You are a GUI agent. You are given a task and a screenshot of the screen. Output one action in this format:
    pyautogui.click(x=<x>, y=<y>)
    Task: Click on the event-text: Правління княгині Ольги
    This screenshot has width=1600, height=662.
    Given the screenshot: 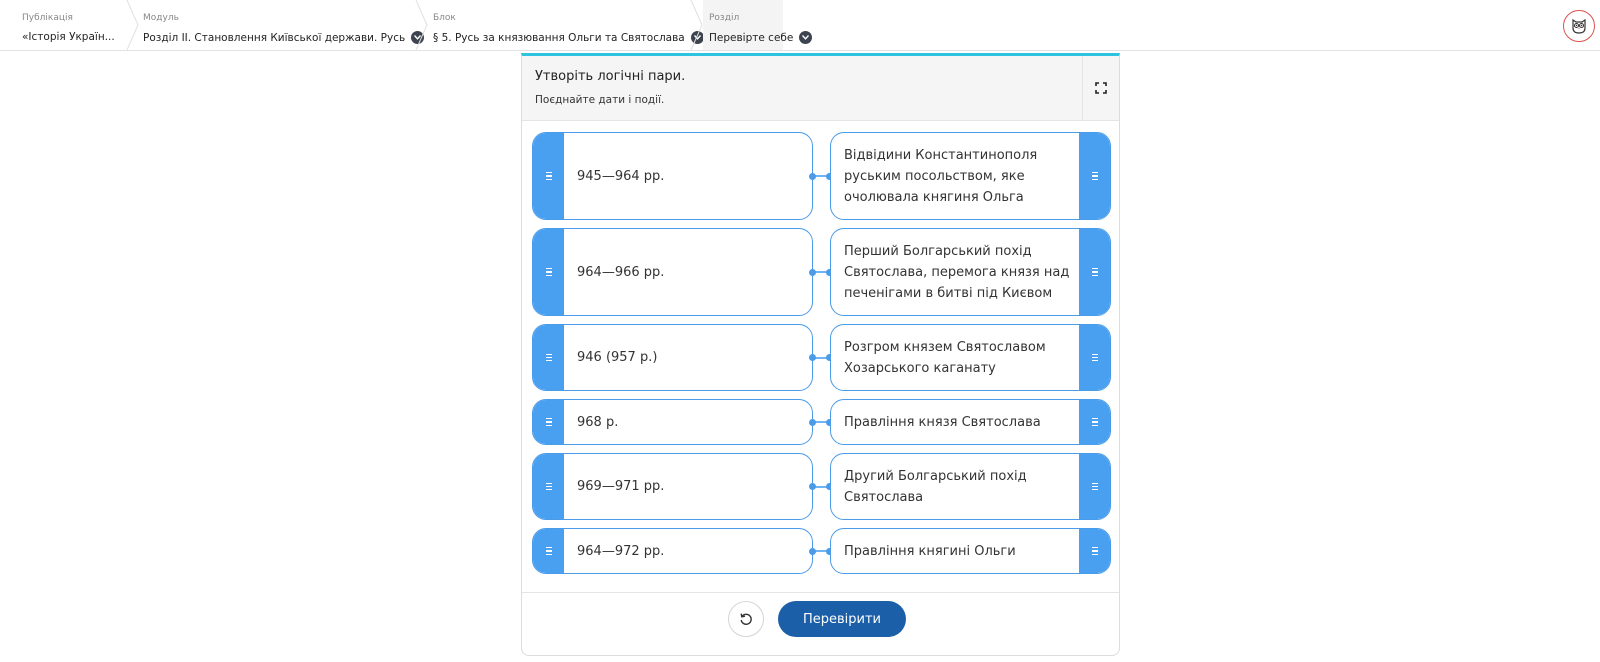 What is the action you would take?
    pyautogui.click(x=930, y=551)
    